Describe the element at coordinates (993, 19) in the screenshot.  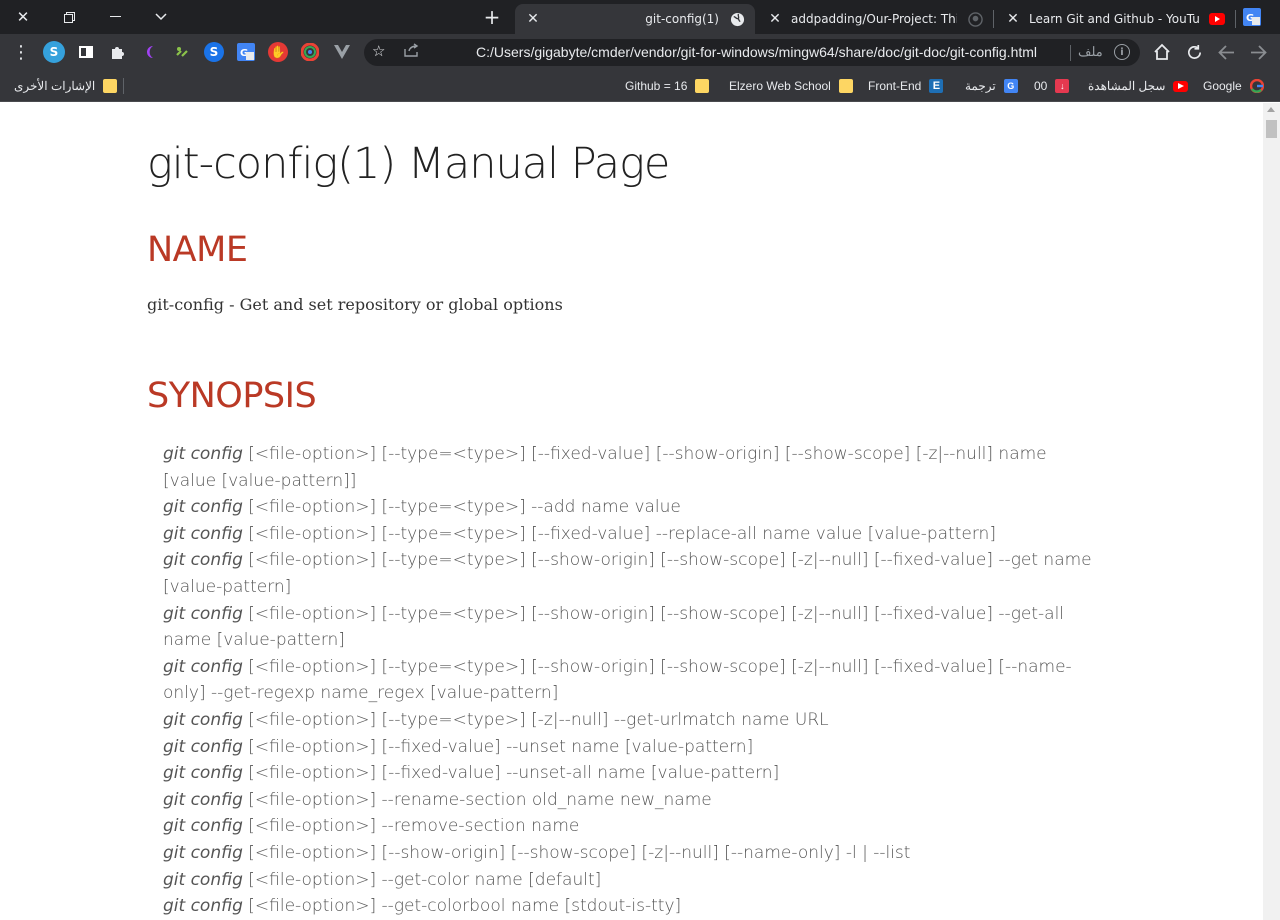
I see `tab-divider` at that location.